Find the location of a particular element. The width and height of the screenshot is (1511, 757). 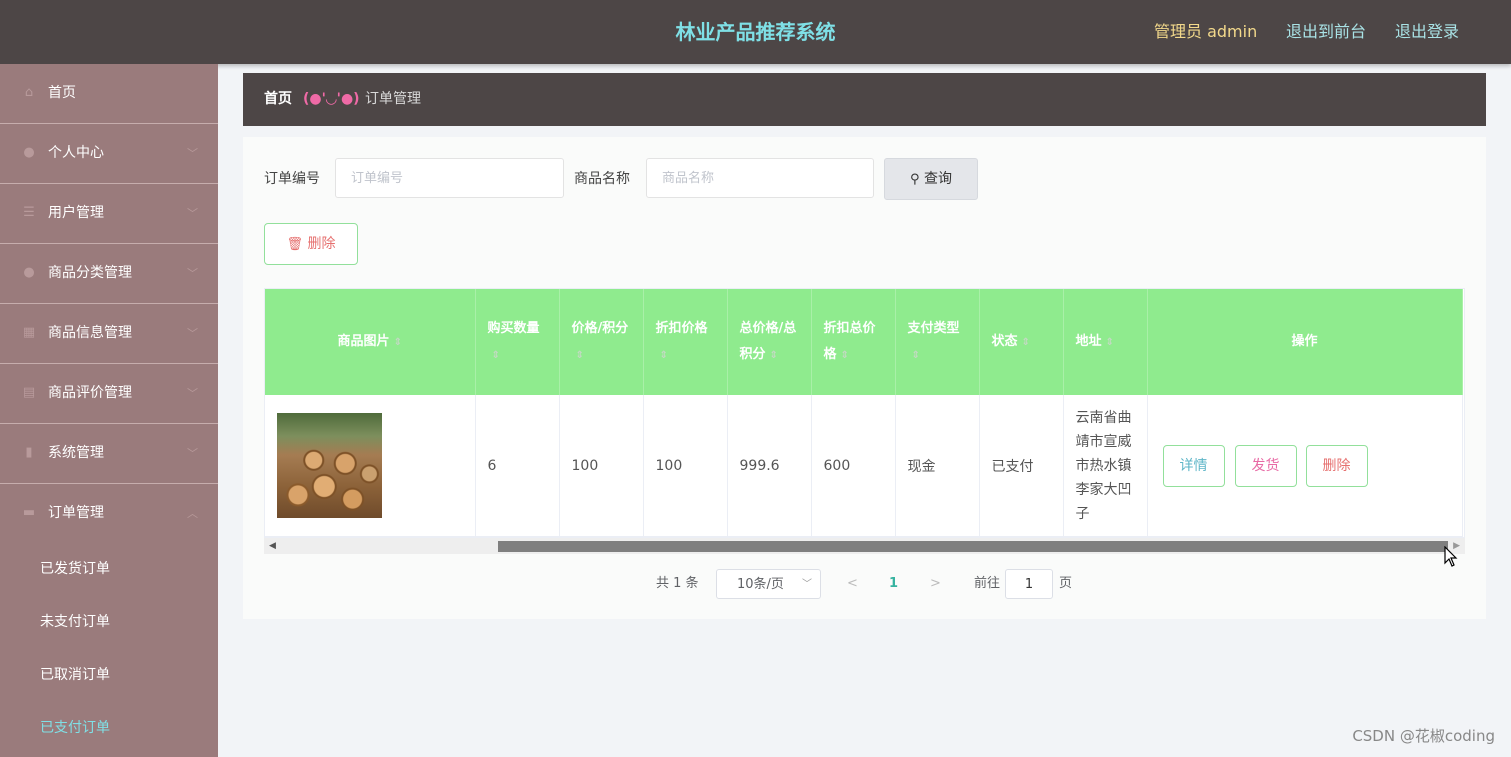

sidebar-item-label: 商品评价管理 is located at coordinates (90, 393).